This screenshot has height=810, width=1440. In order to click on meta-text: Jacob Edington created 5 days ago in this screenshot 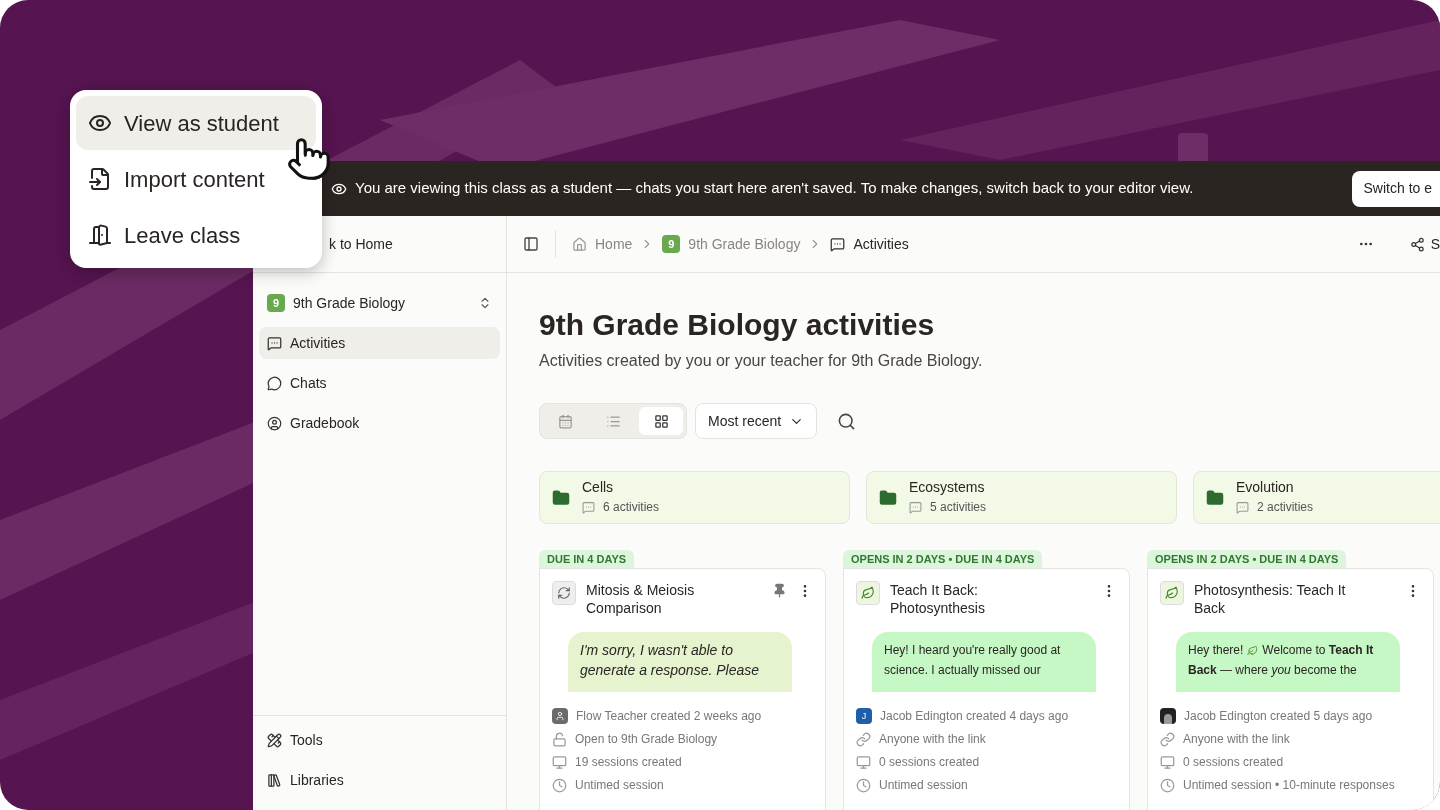, I will do `click(1278, 716)`.